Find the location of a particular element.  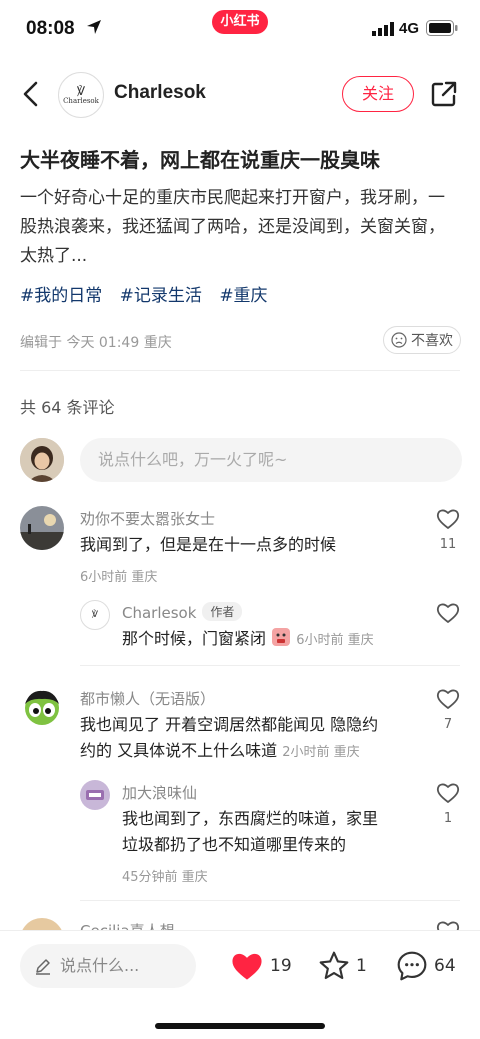

like-count: 1 is located at coordinates (448, 818).